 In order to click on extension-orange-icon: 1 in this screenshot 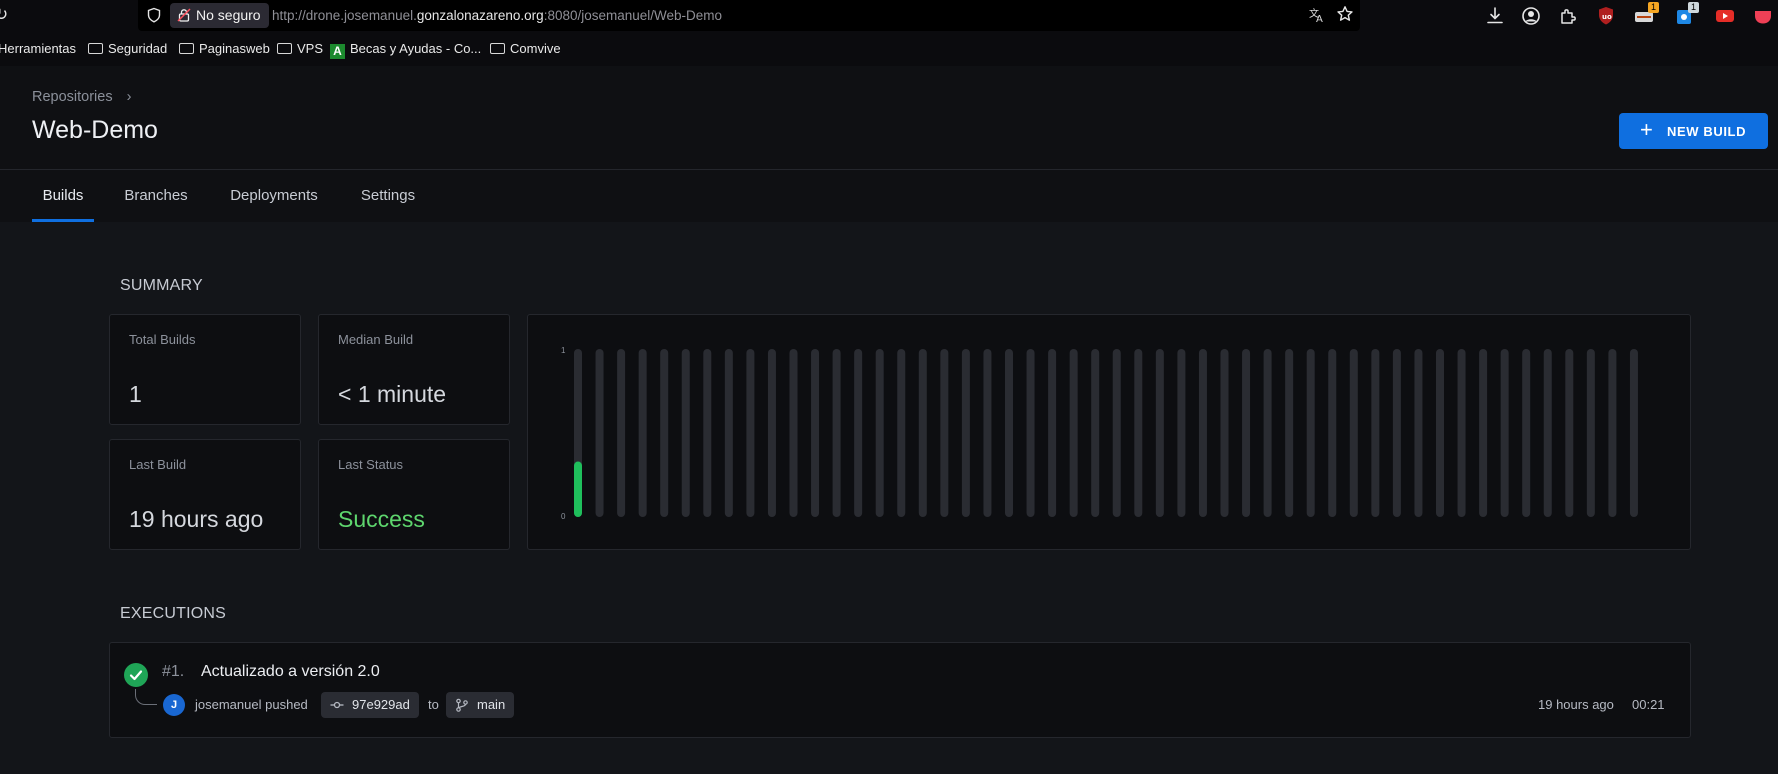, I will do `click(1646, 14)`.